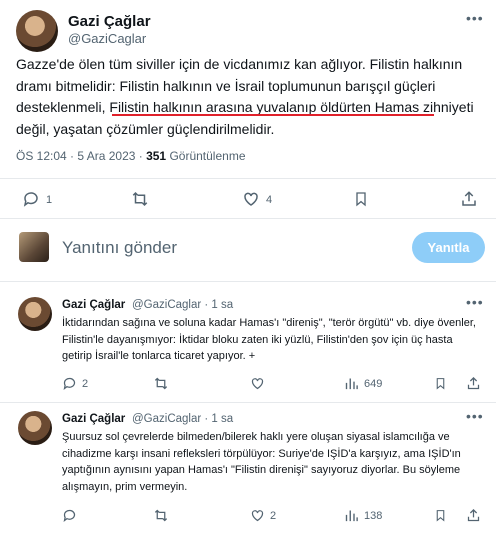  I want to click on tweet-meta: ÖS 12:04 · 5 Ara 2023 · 351 Görüntülenme, so click(131, 156).